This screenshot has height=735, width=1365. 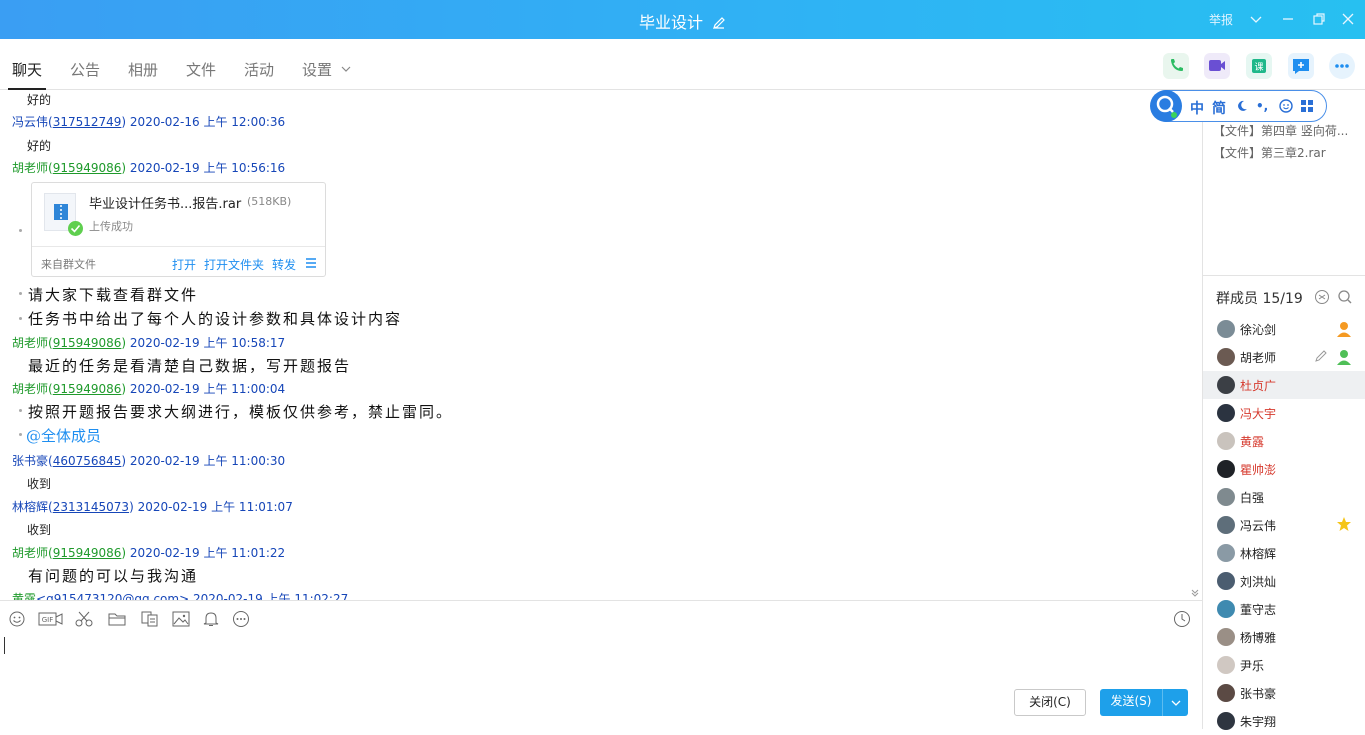 What do you see at coordinates (1197, 108) in the screenshot?
I see `ime-lang: 中` at bounding box center [1197, 108].